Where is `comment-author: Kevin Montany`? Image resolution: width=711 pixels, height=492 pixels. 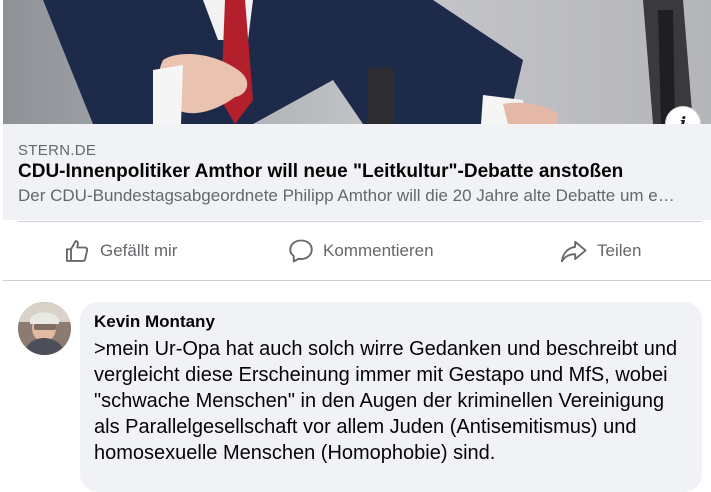 comment-author: Kevin Montany is located at coordinates (154, 322).